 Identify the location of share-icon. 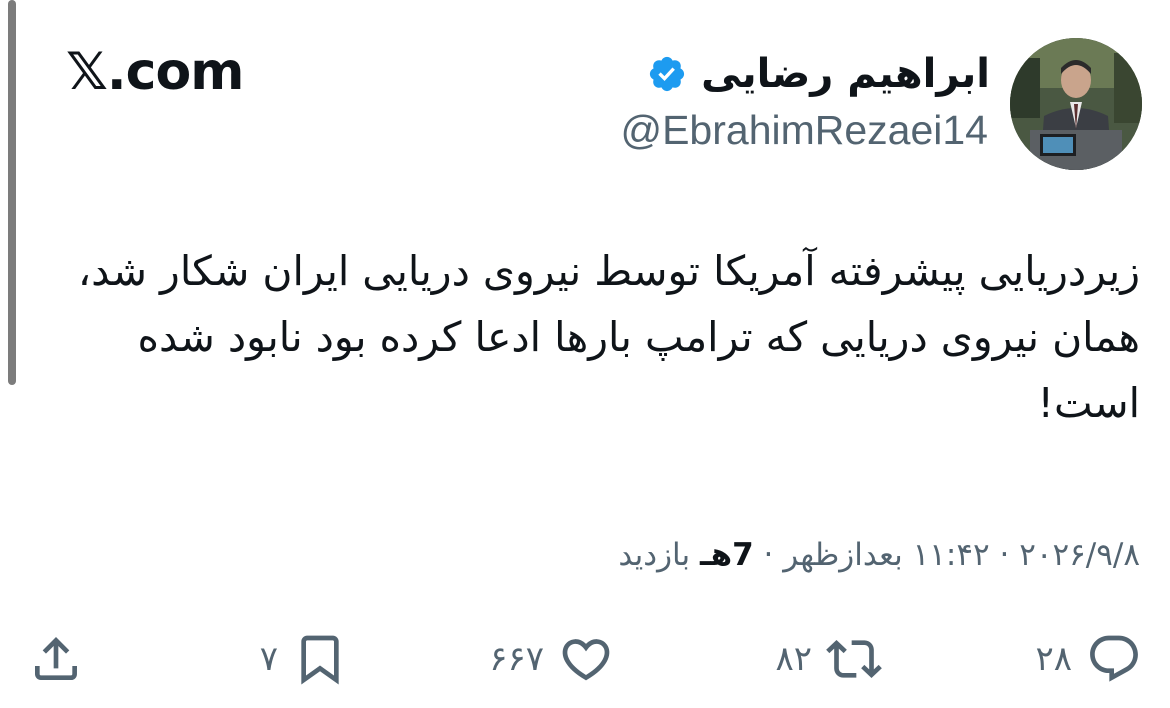
(56, 658).